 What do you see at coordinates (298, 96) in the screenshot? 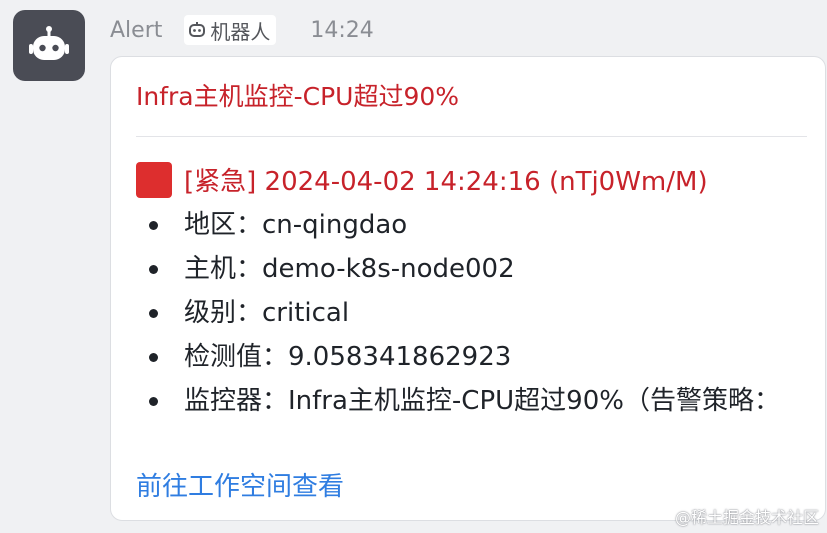
I see `card-title: Infra主机监控-CPU超过90%` at bounding box center [298, 96].